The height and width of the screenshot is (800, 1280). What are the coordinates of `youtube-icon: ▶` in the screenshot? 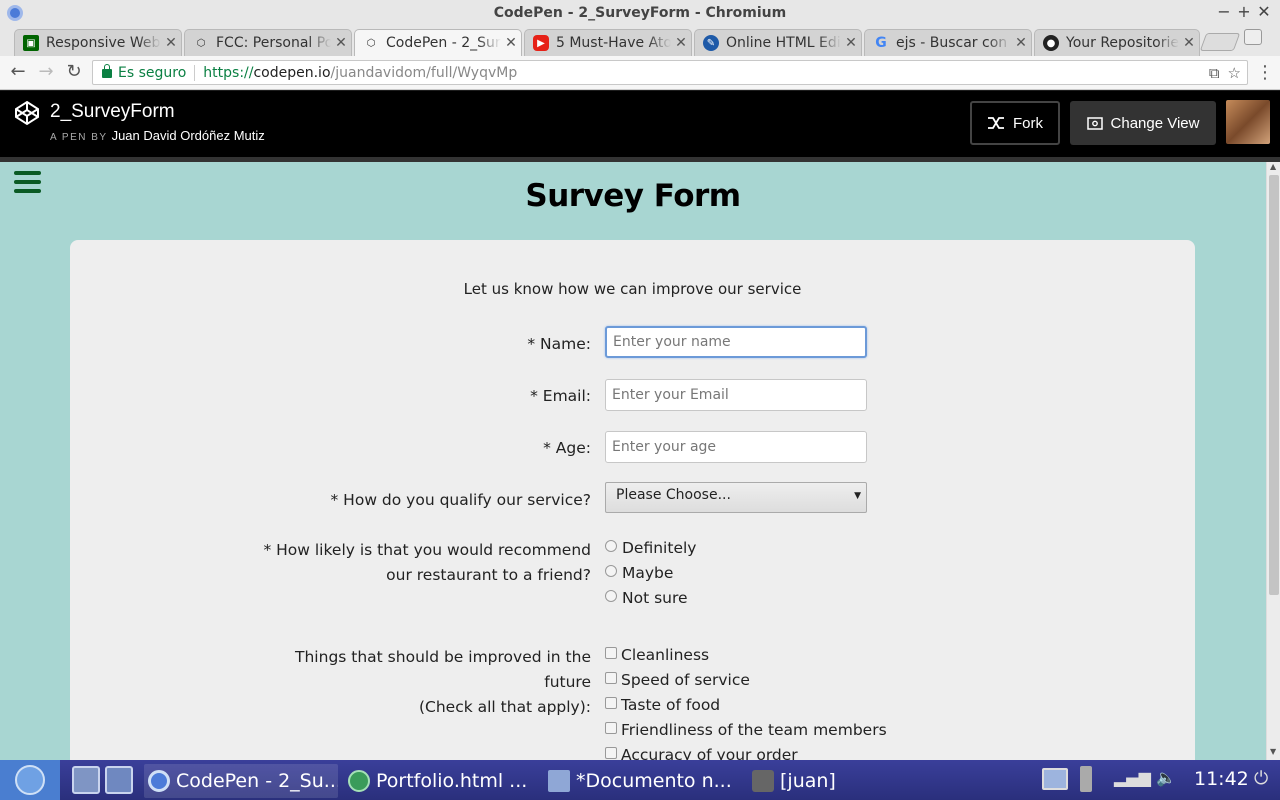 It's located at (541, 43).